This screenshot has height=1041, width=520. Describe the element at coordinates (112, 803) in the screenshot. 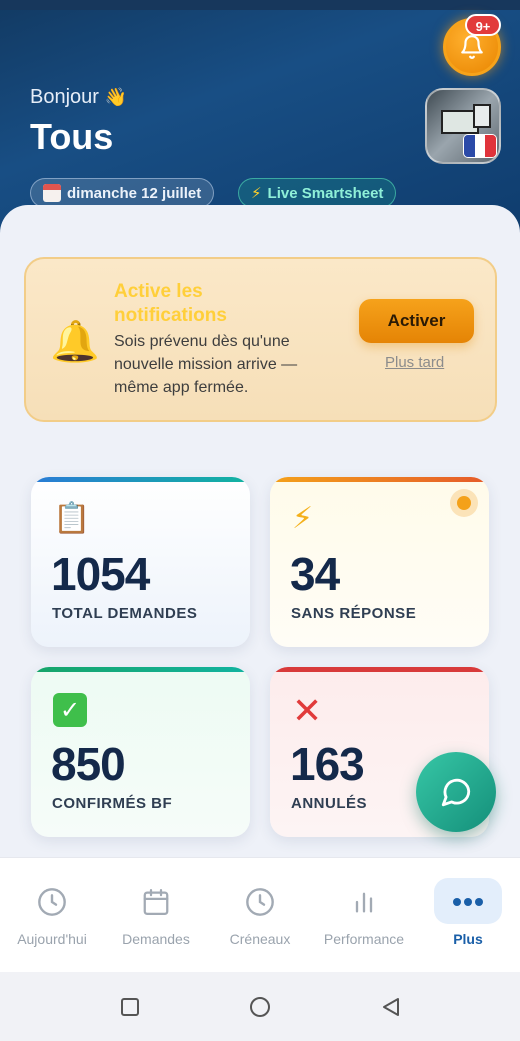

I see `stat-label: CONFIRMÉS BF` at that location.